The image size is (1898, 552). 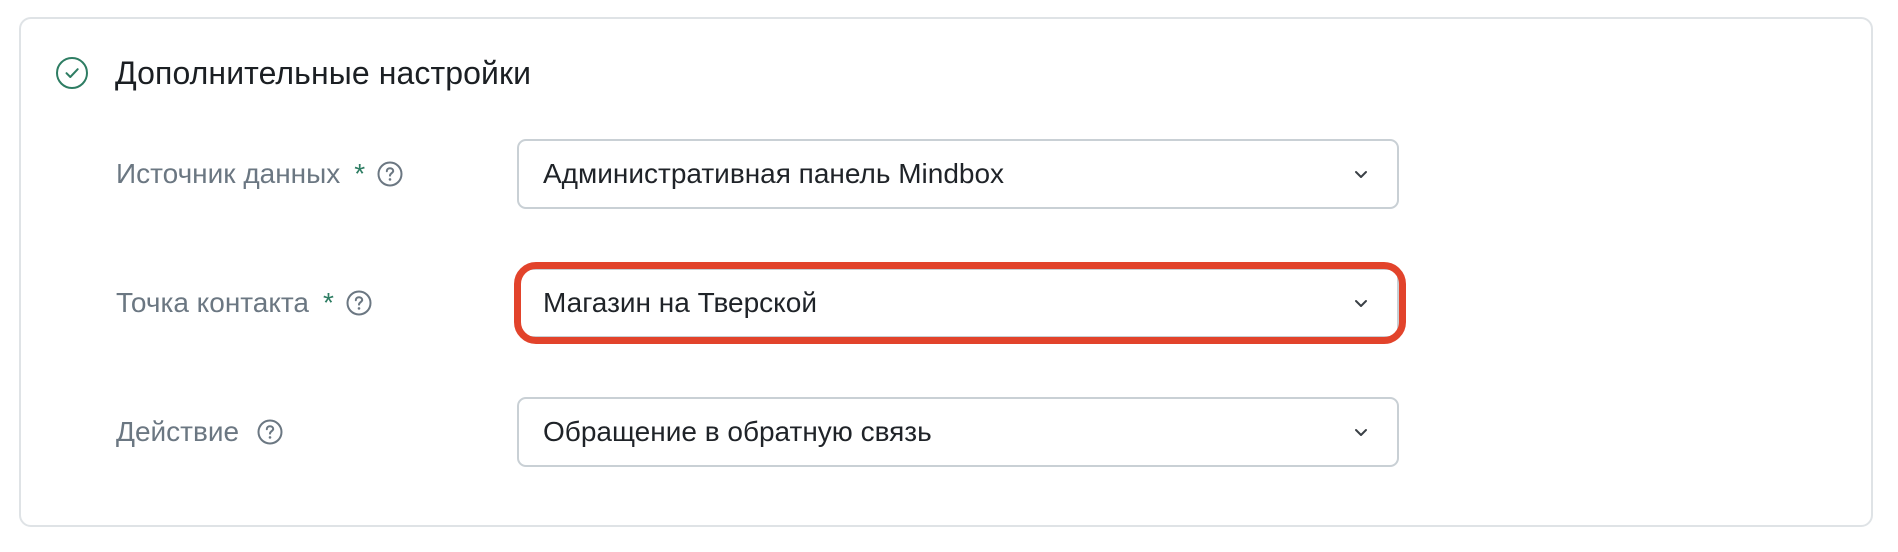 What do you see at coordinates (958, 303) in the screenshot?
I see `contact-point-select: Магазин на Тверской` at bounding box center [958, 303].